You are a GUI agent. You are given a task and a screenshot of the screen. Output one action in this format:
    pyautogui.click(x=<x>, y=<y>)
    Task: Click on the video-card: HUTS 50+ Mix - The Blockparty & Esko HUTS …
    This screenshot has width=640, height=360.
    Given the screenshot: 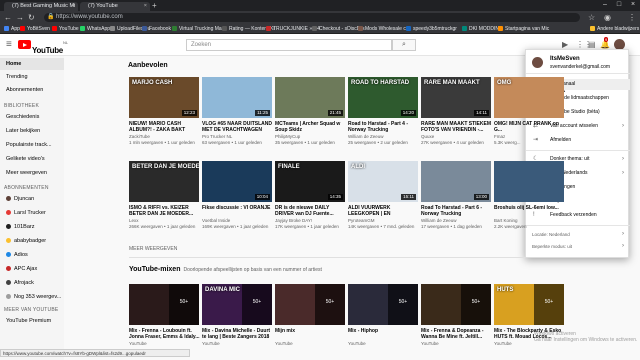 What is the action you would take?
    pyautogui.click(x=530, y=319)
    